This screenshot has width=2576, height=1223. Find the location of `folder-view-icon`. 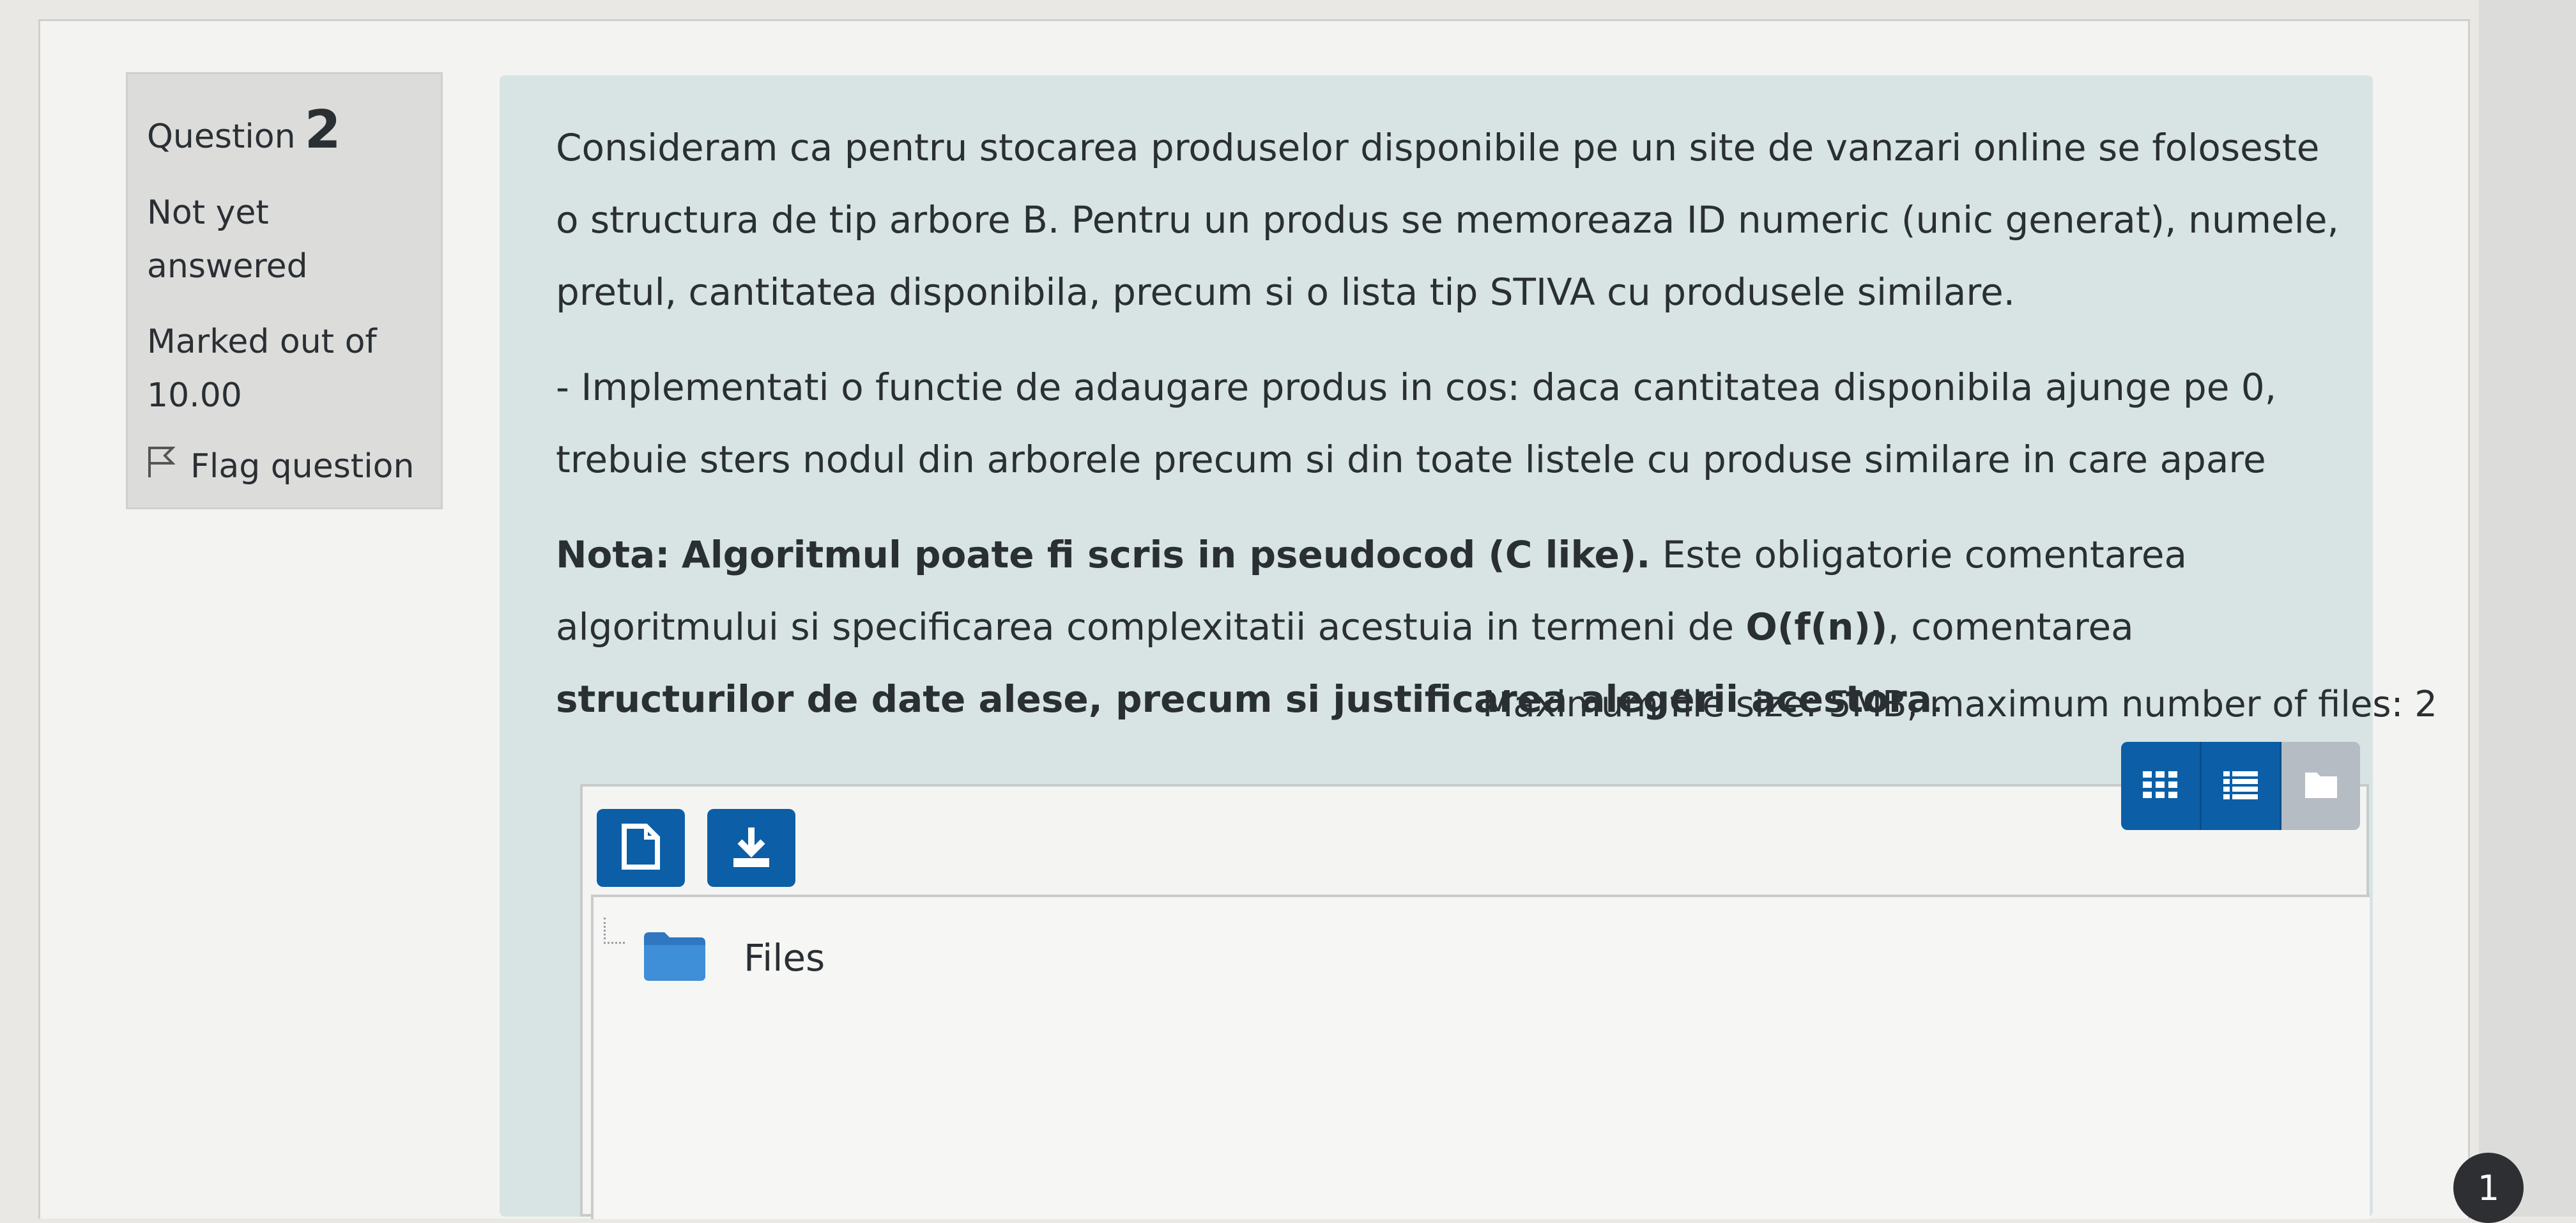

folder-view-icon is located at coordinates (2321, 786).